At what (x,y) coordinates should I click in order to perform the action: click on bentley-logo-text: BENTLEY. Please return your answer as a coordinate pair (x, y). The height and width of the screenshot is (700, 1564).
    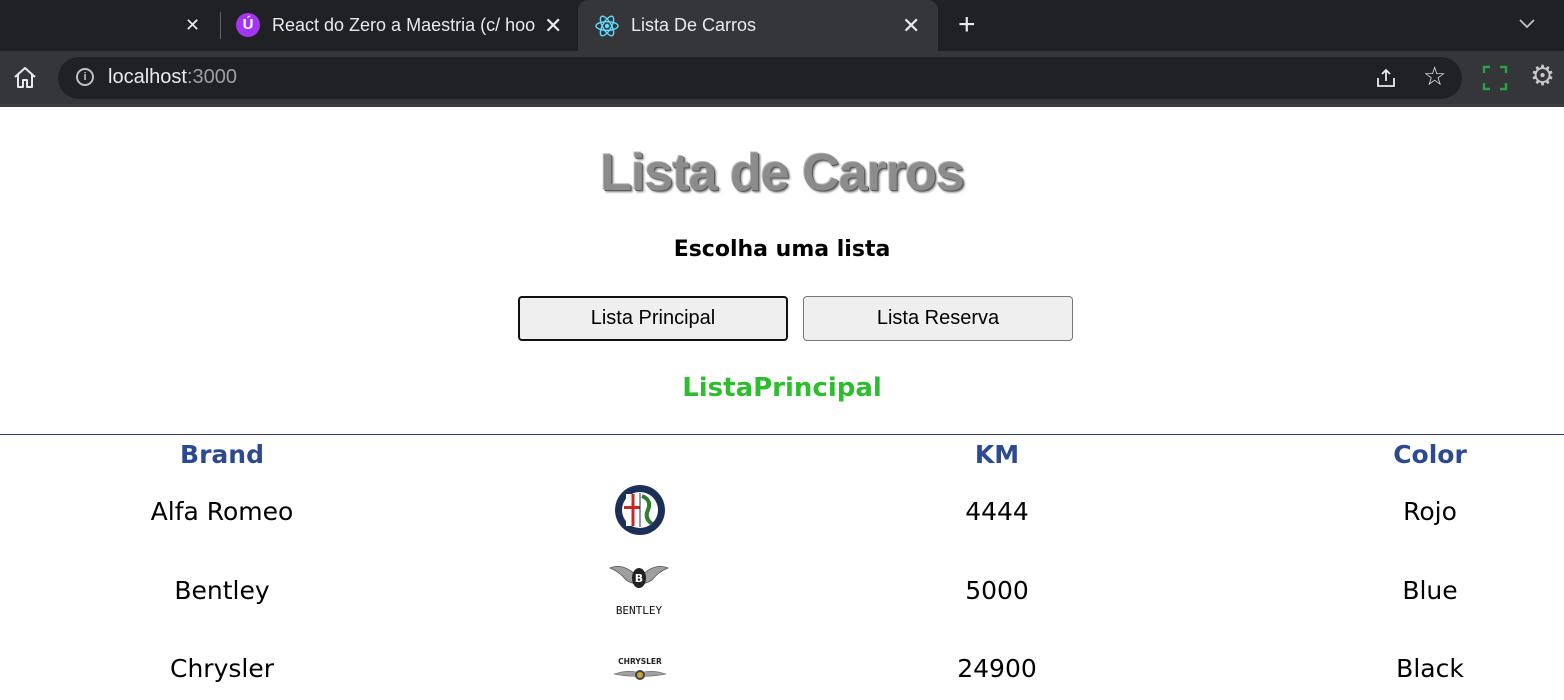
    Looking at the image, I should click on (639, 610).